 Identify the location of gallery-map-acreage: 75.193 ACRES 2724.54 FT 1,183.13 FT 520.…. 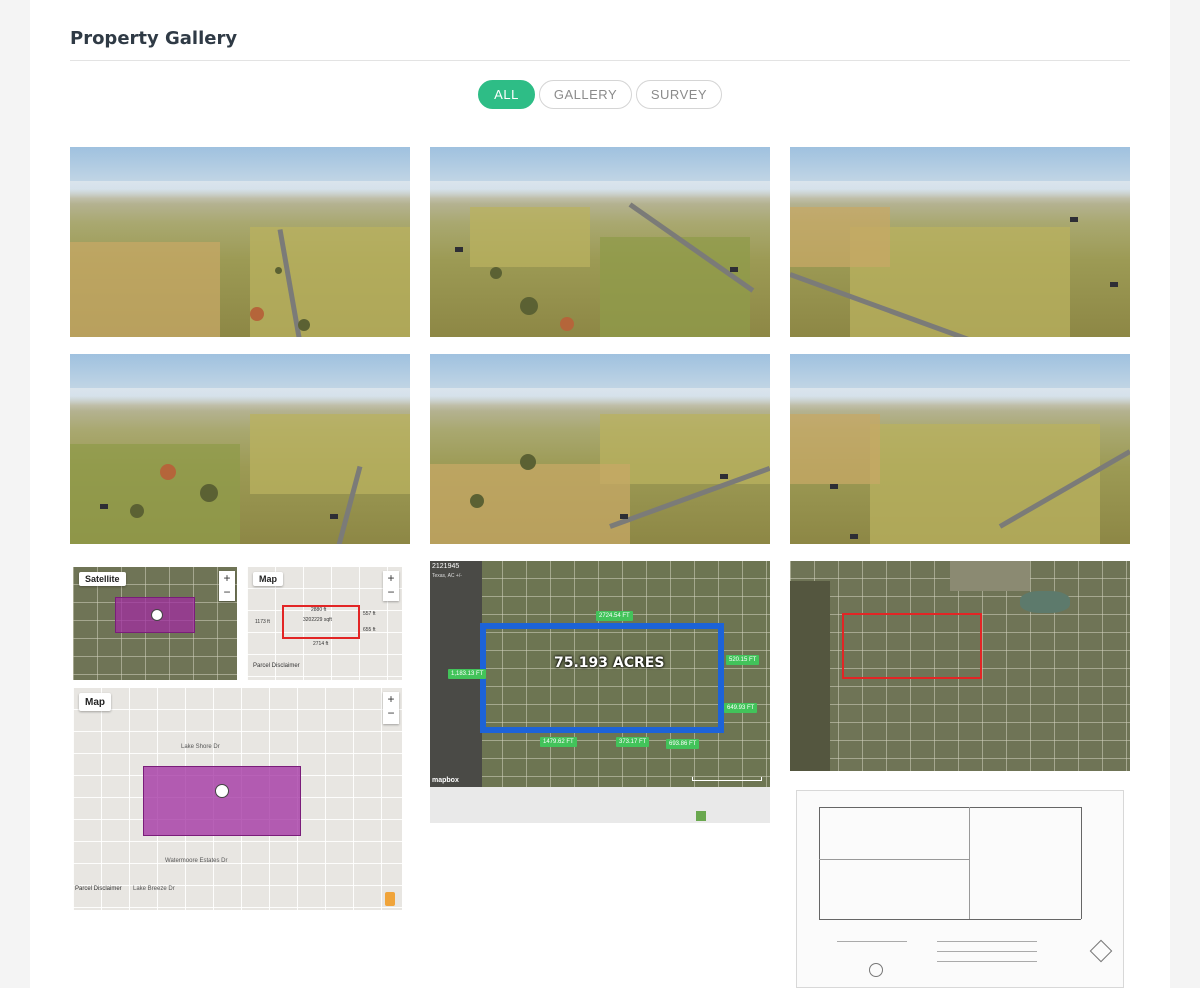
(600, 692).